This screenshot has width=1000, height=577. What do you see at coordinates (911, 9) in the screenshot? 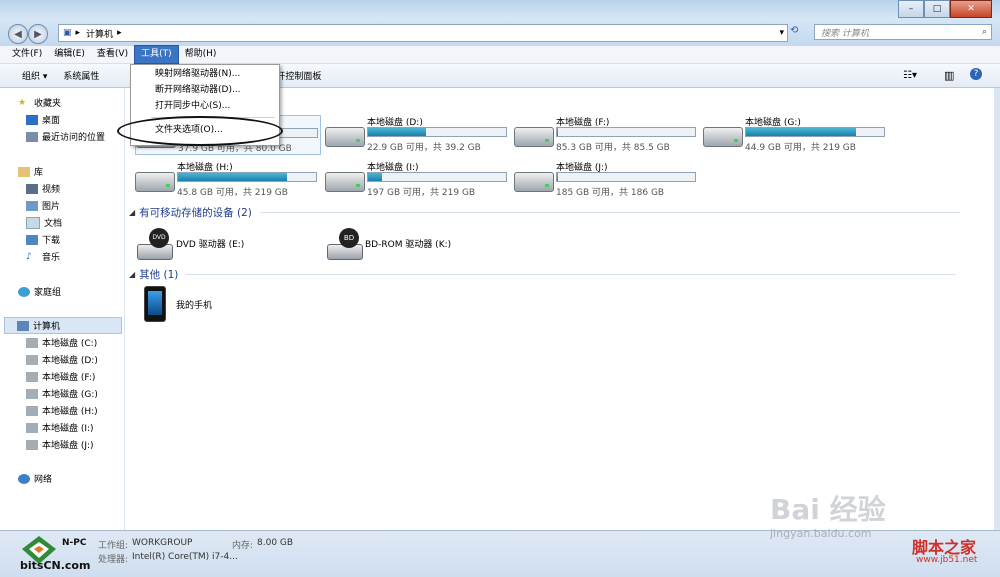
I see `minimize-button: –` at bounding box center [911, 9].